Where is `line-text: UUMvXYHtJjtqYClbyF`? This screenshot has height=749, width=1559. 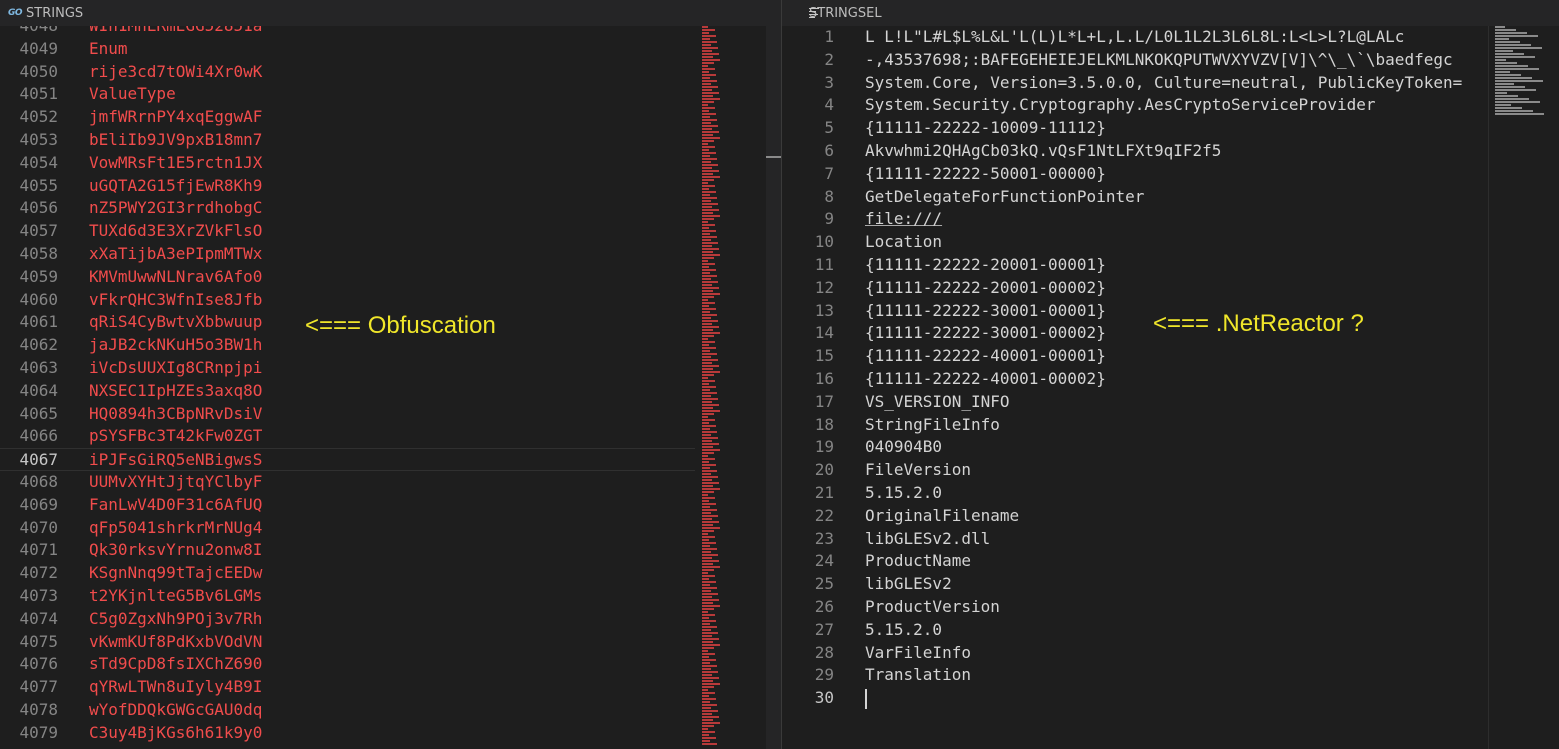
line-text: UUMvXYHtJjtqYClbyF is located at coordinates (176, 481).